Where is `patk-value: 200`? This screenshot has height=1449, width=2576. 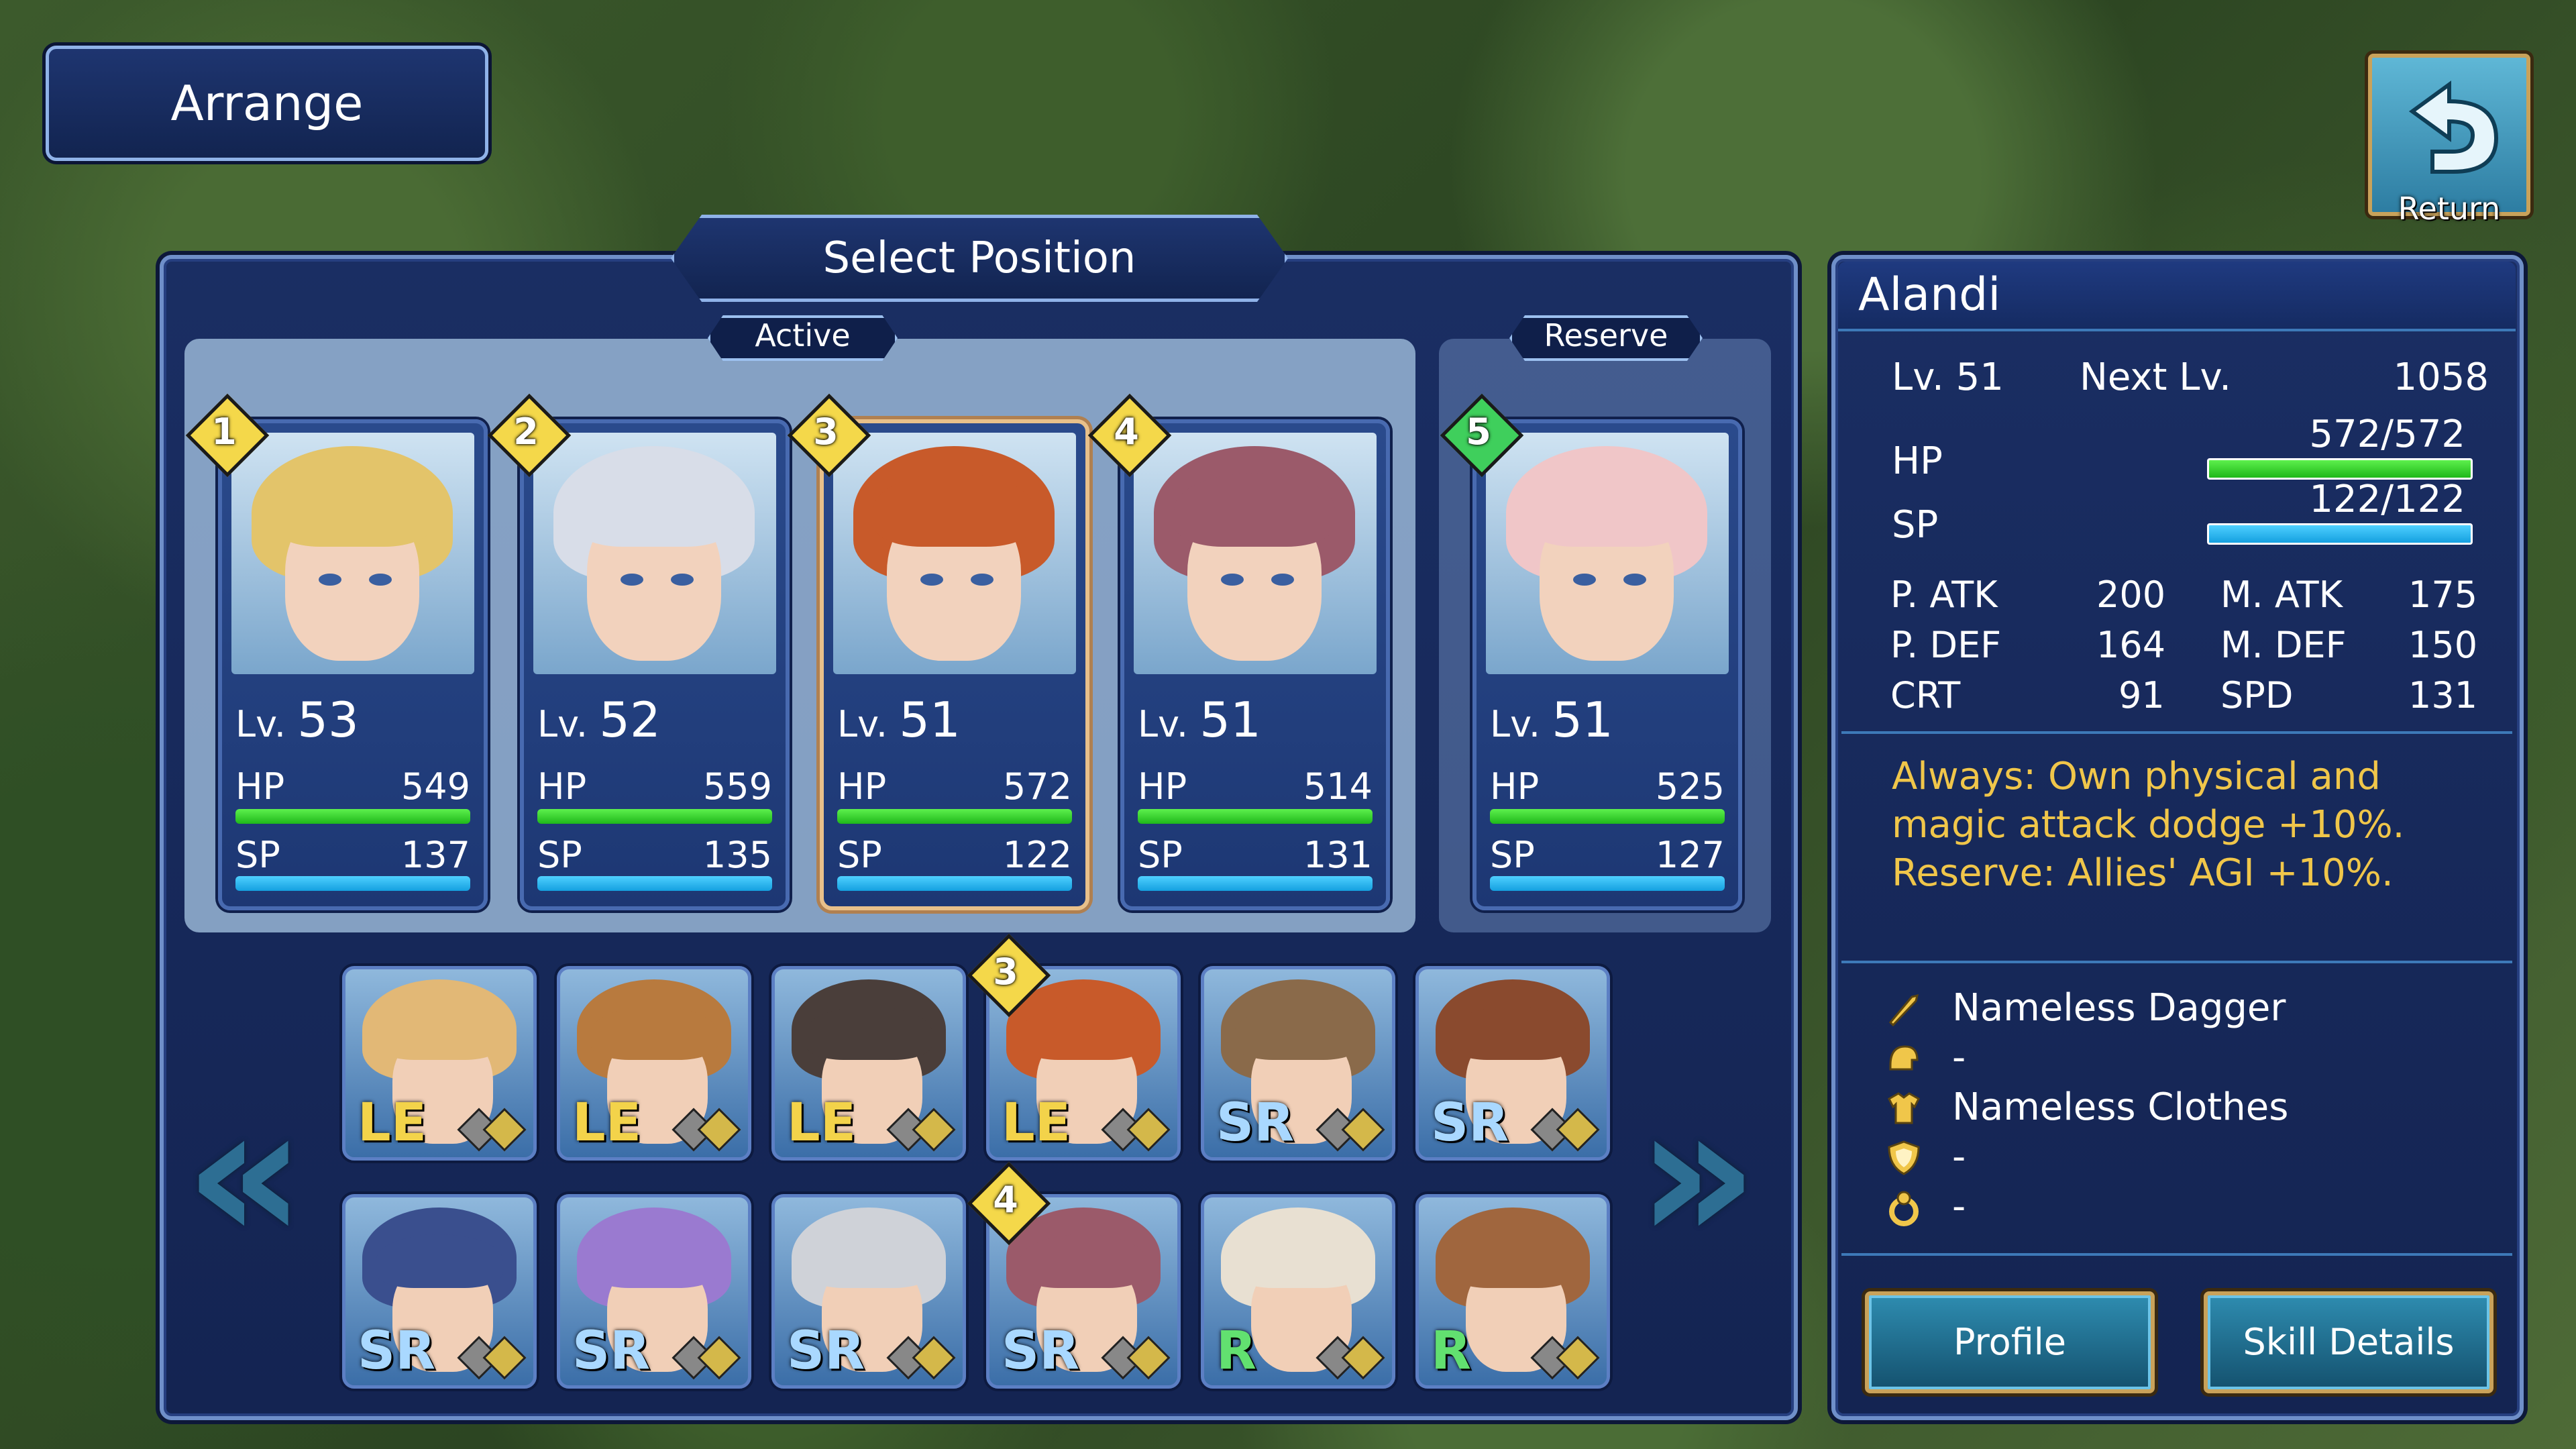
patk-value: 200 is located at coordinates (2131, 595).